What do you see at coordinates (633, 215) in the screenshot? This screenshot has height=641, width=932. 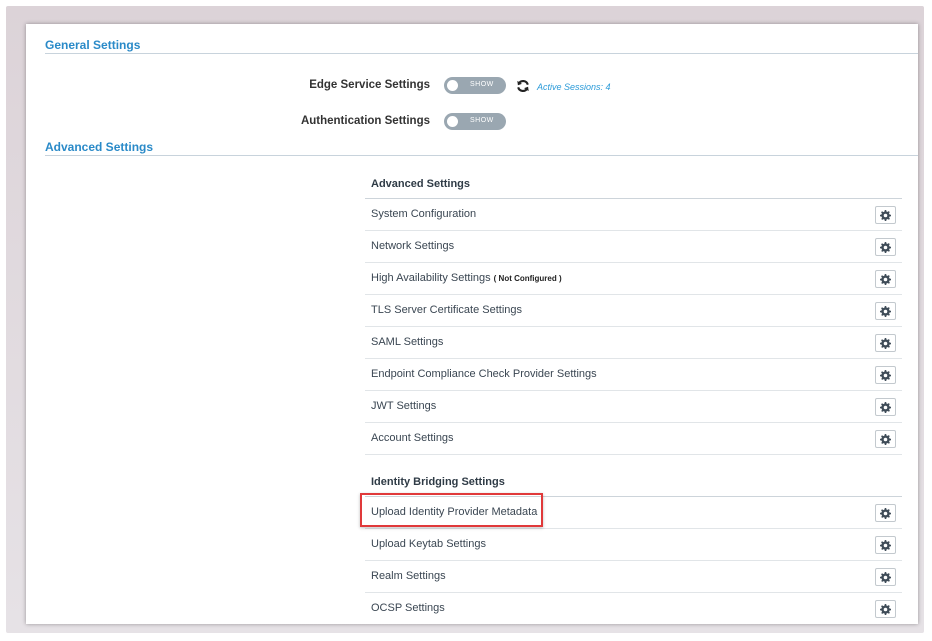 I see `table-row: System Configuration` at bounding box center [633, 215].